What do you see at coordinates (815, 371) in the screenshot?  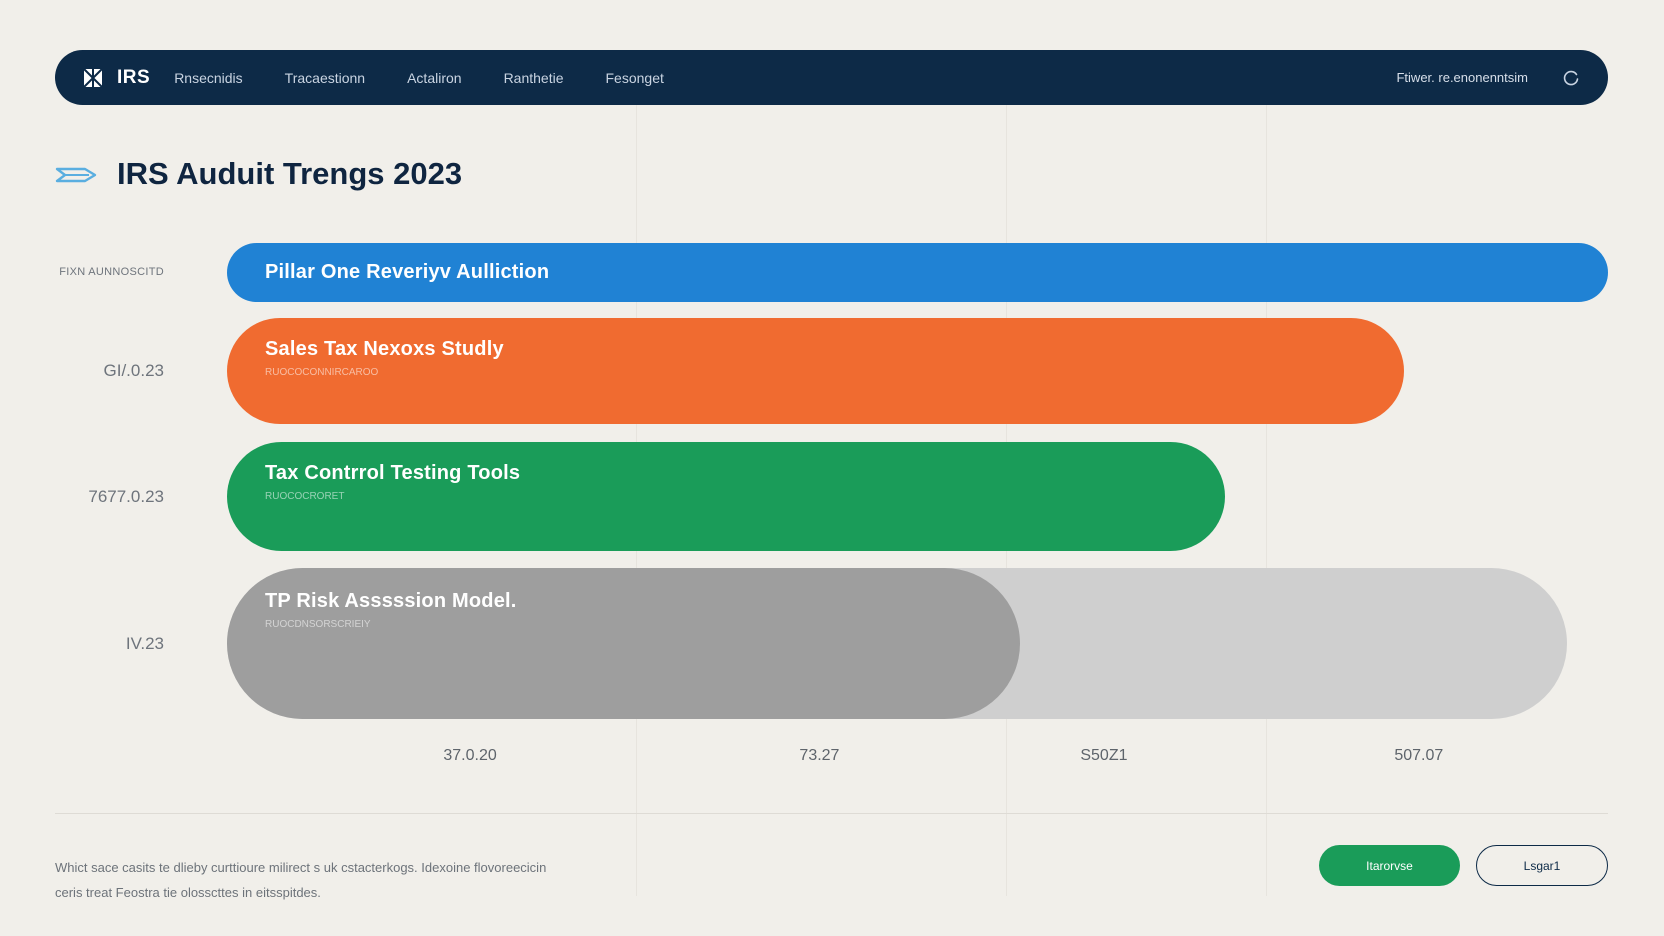 I see `bar: Sales Tax Nexoxs Studly RUOCOCONNIRCAROO` at bounding box center [815, 371].